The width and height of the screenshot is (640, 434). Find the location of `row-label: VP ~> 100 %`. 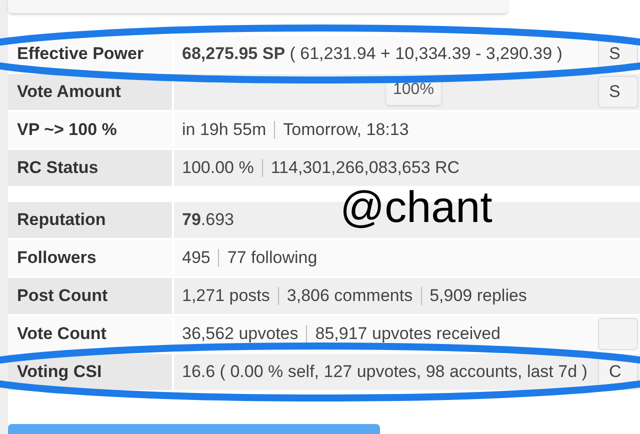

row-label: VP ~> 100 % is located at coordinates (90, 130).